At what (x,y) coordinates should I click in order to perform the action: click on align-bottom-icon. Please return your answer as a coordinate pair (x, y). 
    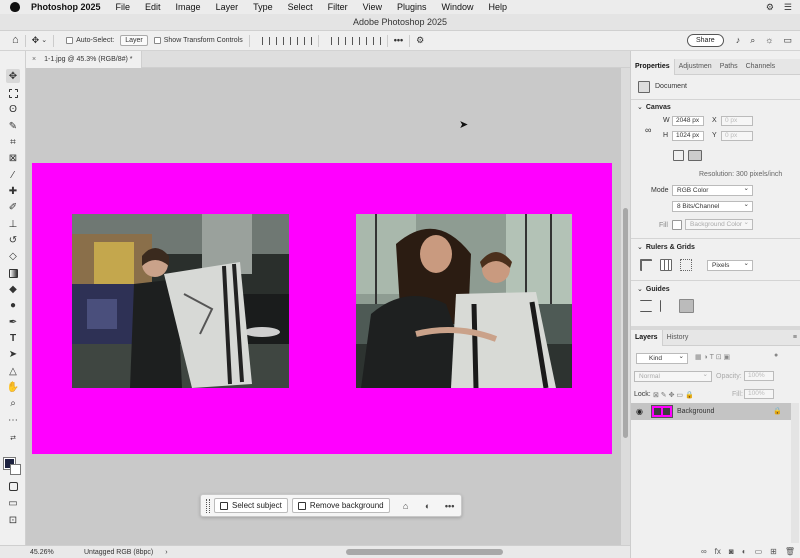
    Looking at the image, I should click on (362, 40).